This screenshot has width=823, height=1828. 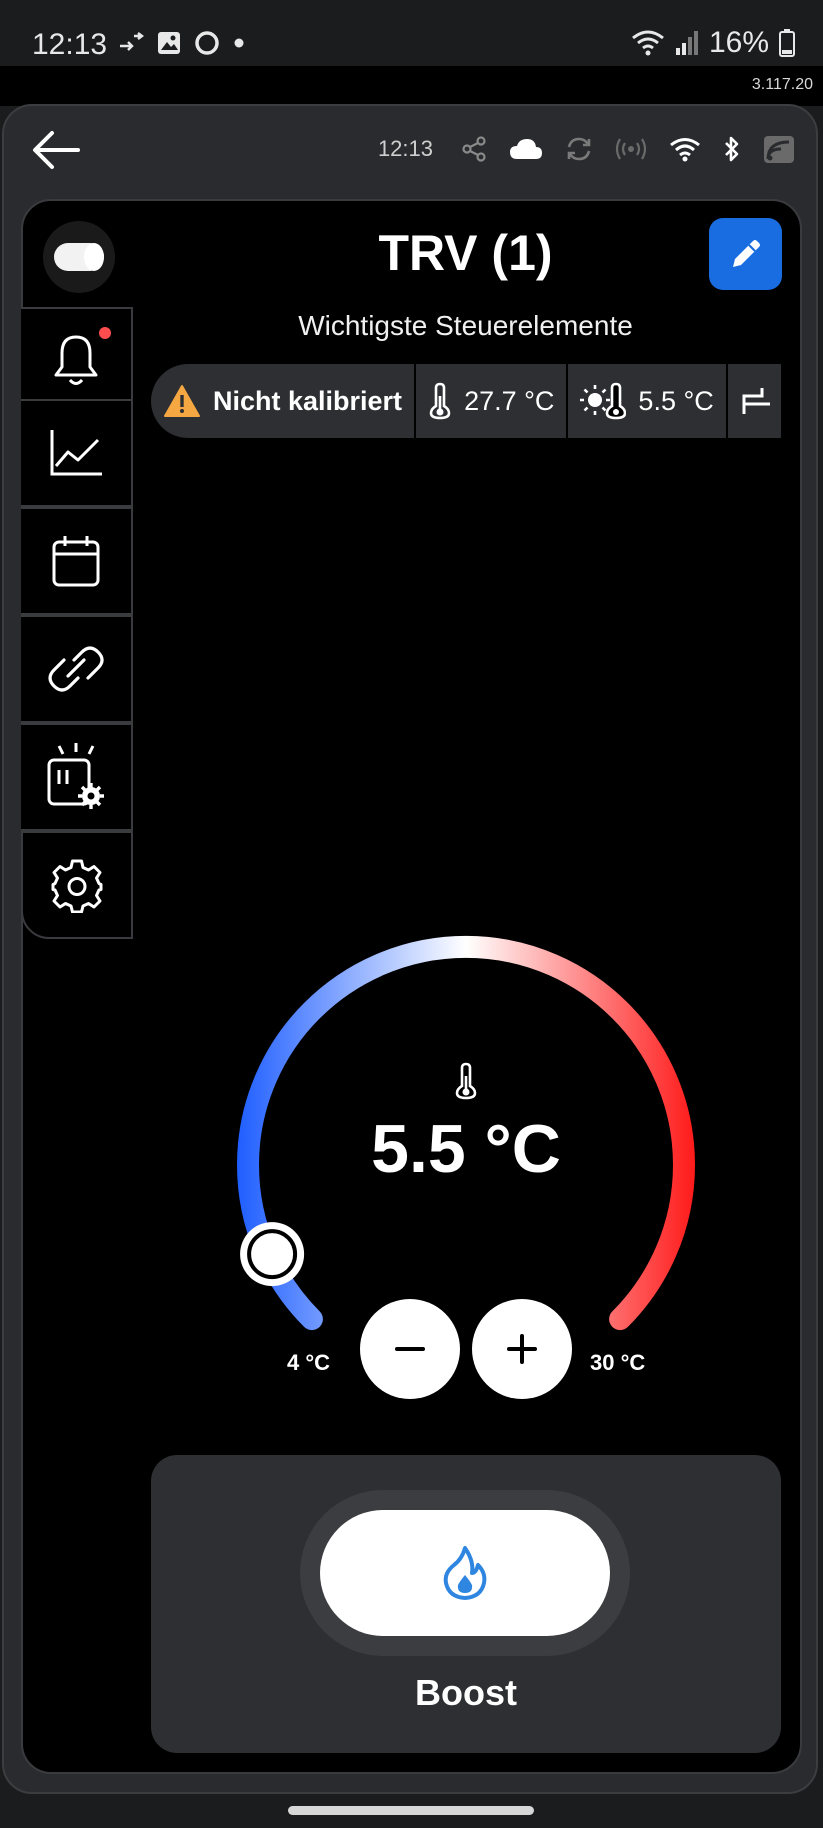 What do you see at coordinates (466, 1081) in the screenshot?
I see `dial-thermometer-icon` at bounding box center [466, 1081].